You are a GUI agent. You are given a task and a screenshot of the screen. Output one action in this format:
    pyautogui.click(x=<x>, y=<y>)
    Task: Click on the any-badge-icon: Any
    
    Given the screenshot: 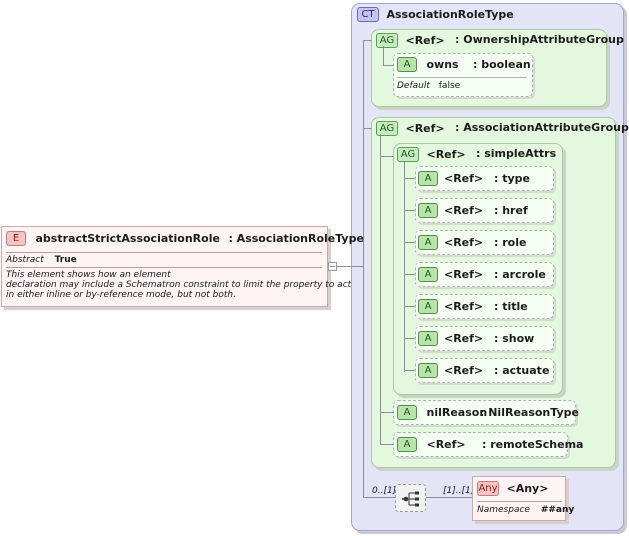 What is the action you would take?
    pyautogui.click(x=488, y=488)
    